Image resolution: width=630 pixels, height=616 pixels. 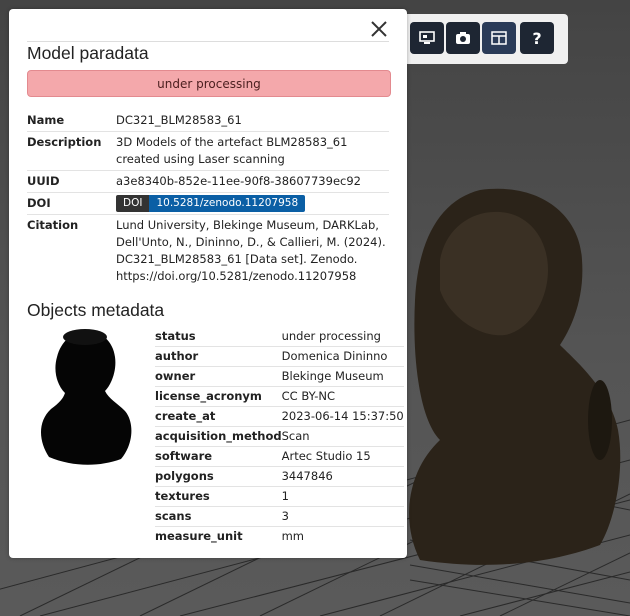 I want to click on object-value: CC BY-NC, so click(x=342, y=396).